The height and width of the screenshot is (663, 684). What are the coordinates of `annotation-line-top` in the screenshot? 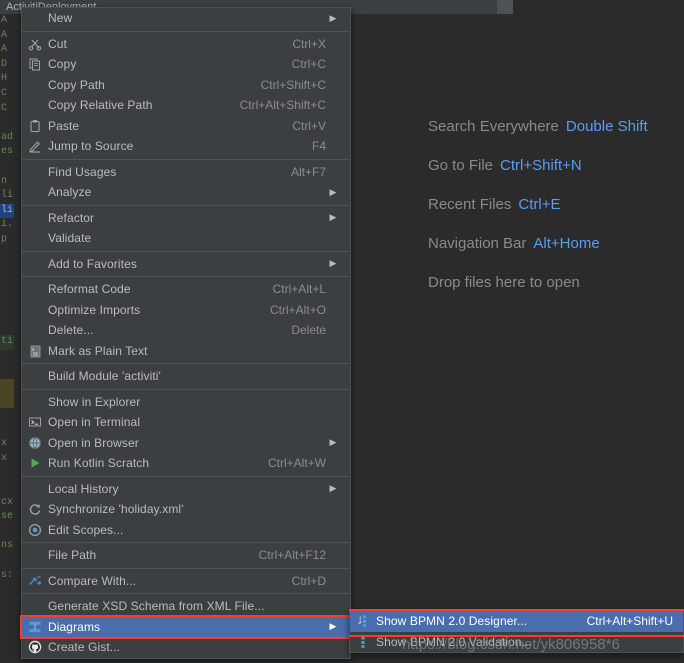 It's located at (516, 610).